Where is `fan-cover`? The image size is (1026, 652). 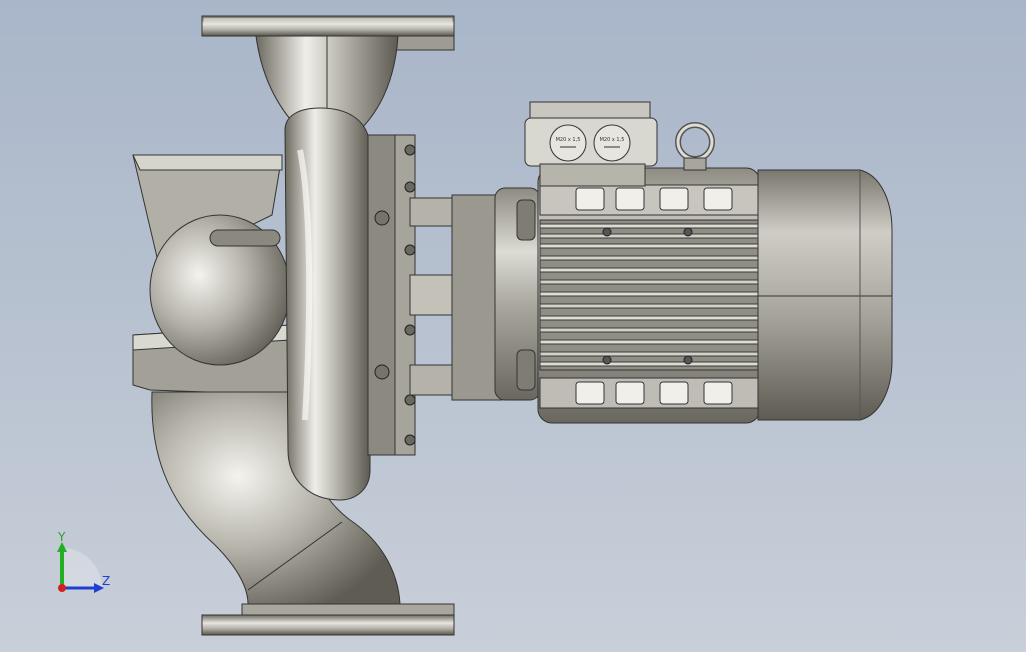 fan-cover is located at coordinates (825, 295).